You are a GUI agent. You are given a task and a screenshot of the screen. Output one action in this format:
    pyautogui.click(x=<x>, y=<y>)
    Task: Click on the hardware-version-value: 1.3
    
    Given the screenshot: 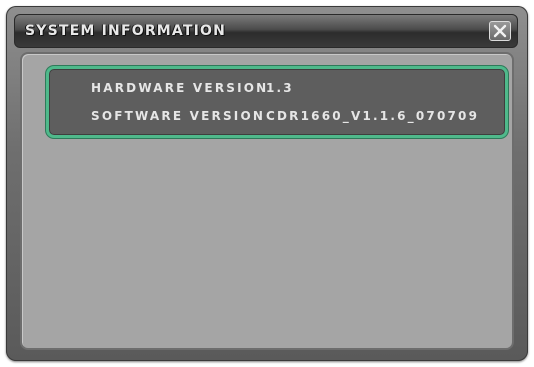 What is the action you would take?
    pyautogui.click(x=280, y=88)
    